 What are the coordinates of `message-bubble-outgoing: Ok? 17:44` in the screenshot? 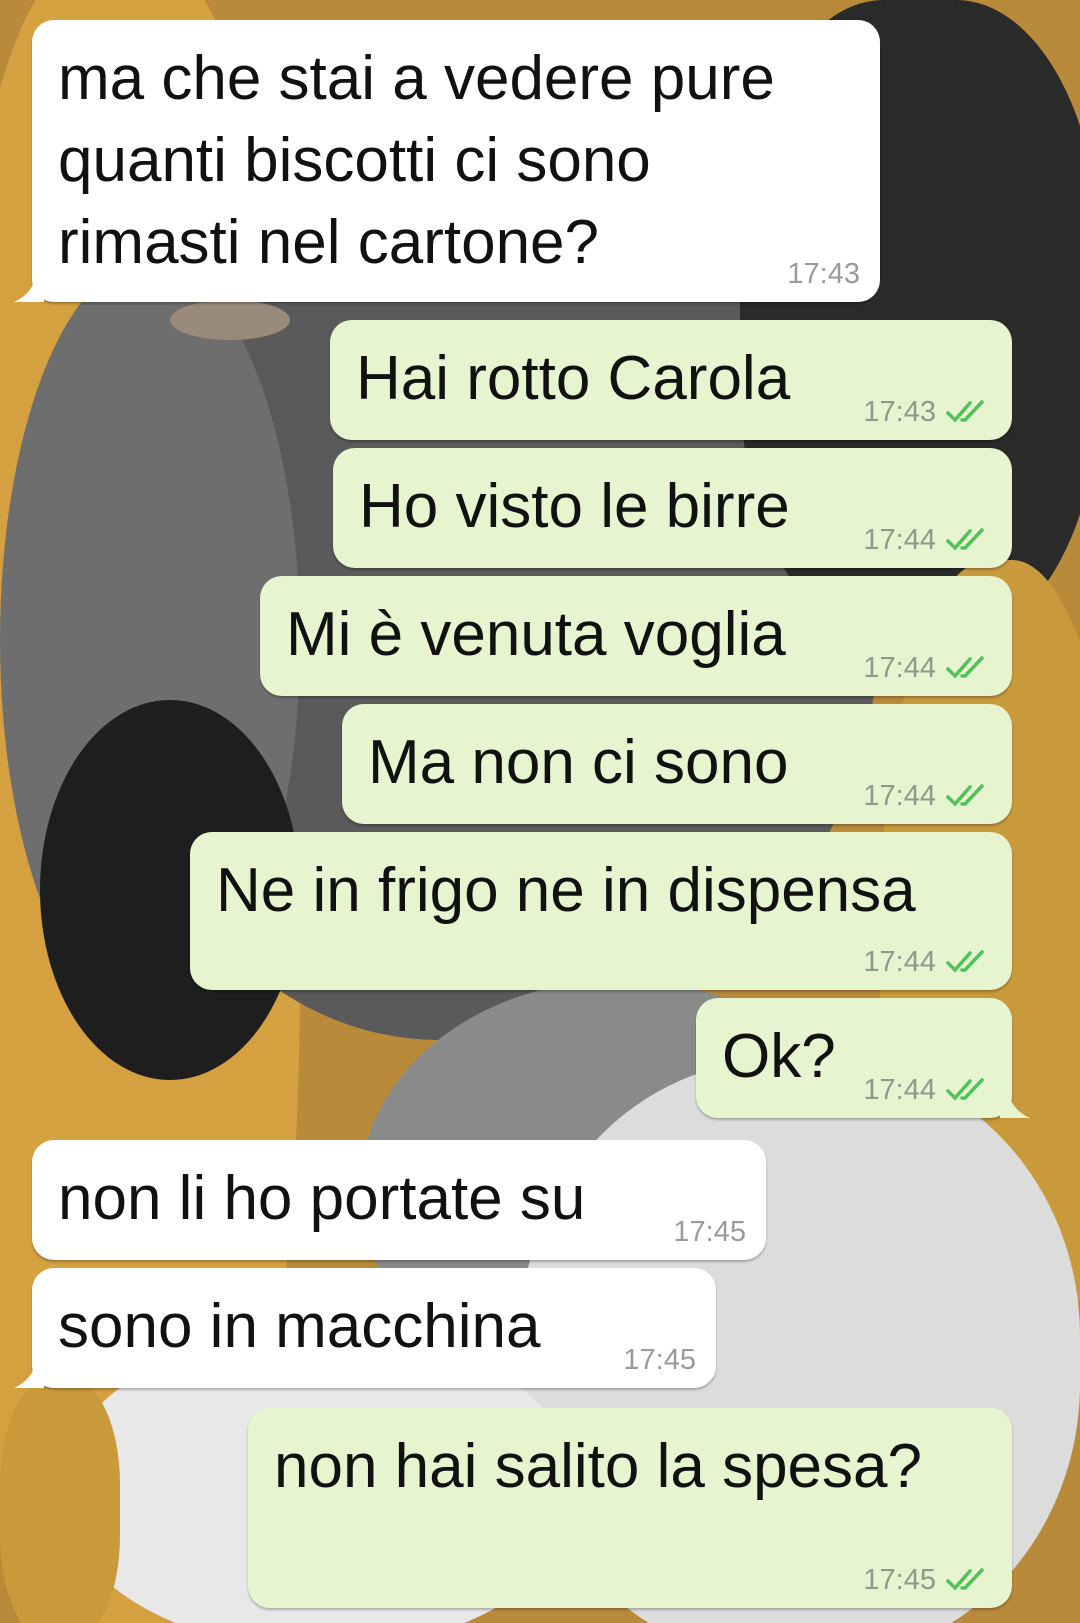 It's located at (863, 1058).